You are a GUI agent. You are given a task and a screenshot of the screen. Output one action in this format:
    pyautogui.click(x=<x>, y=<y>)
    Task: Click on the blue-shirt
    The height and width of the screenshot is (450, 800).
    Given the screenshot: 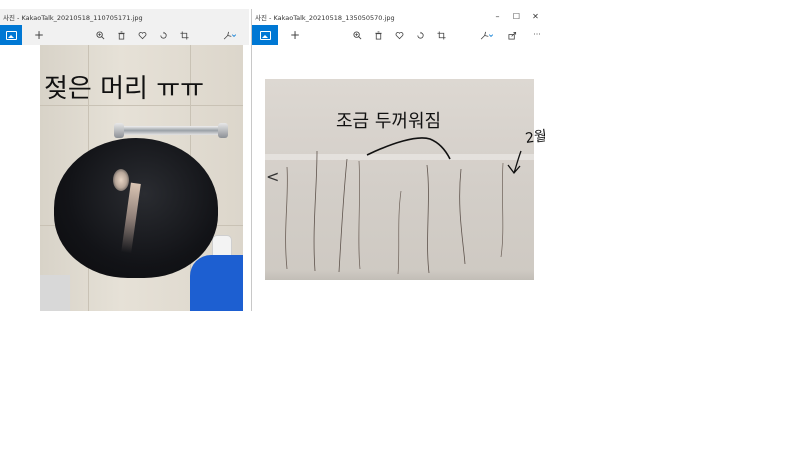 What is the action you would take?
    pyautogui.click(x=216, y=283)
    